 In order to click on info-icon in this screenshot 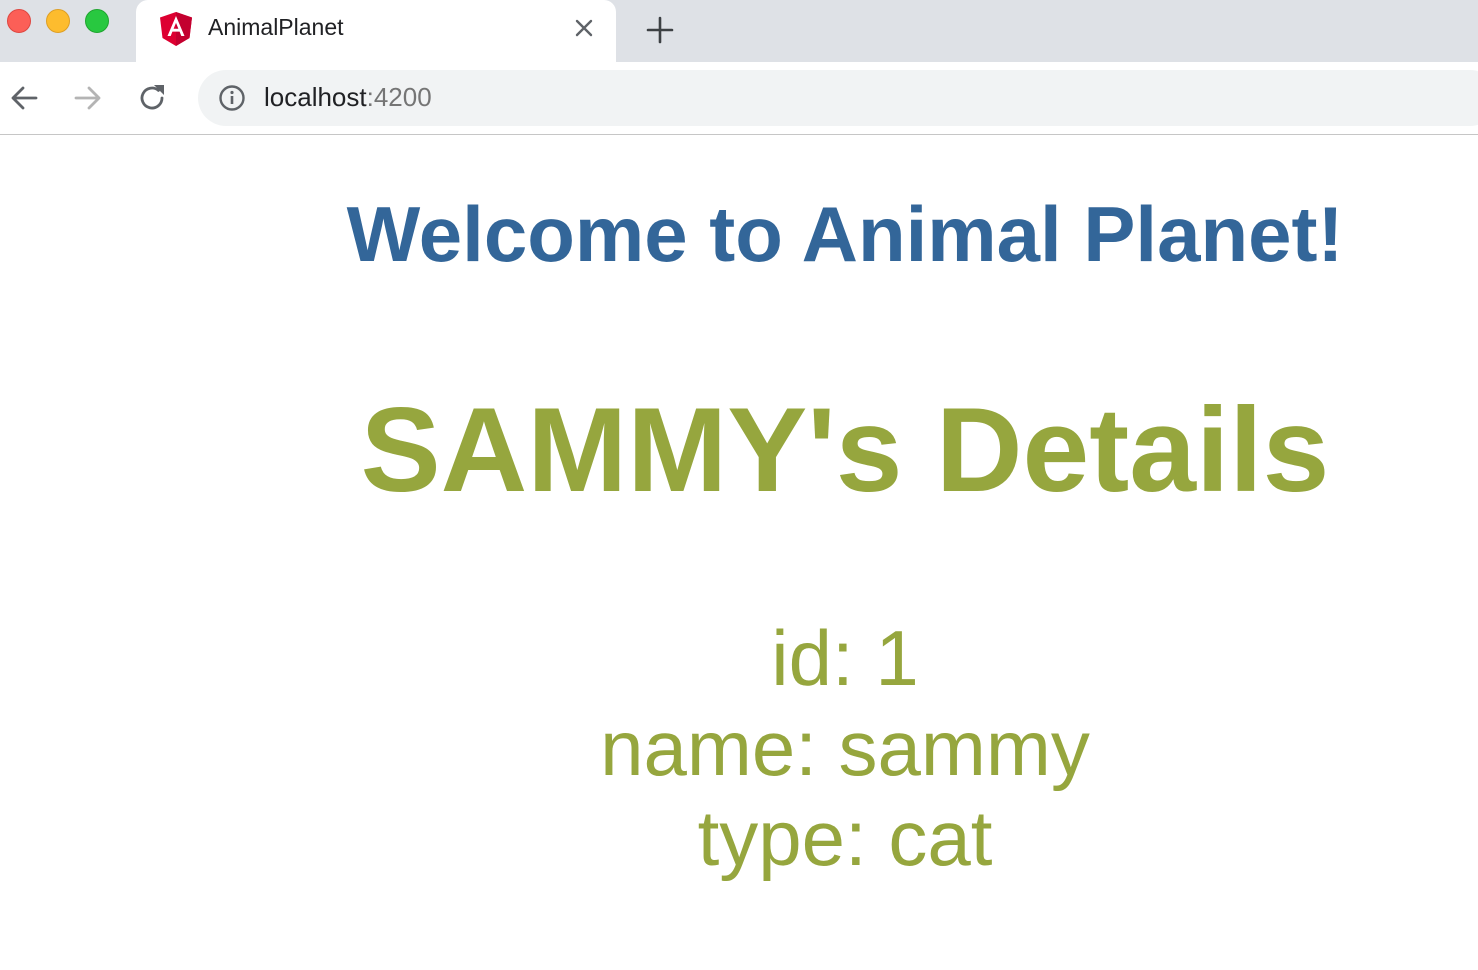, I will do `click(232, 98)`.